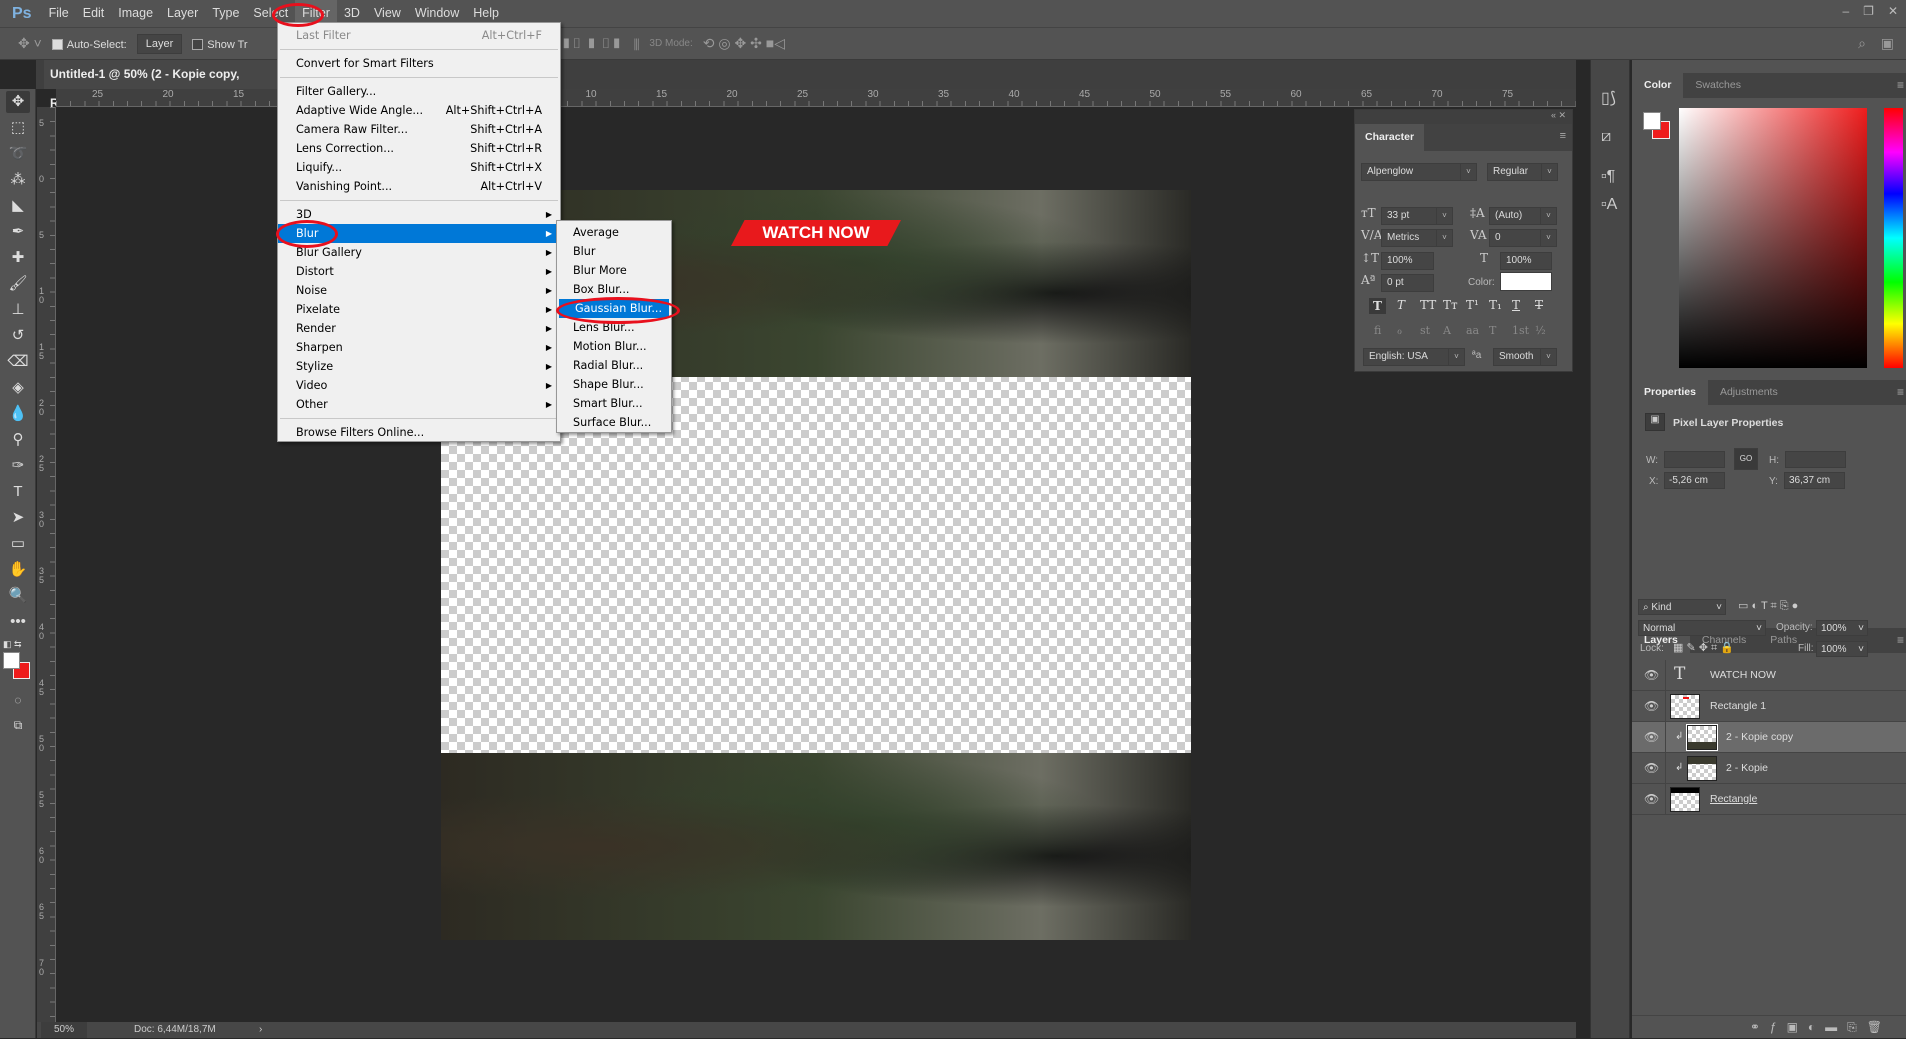  What do you see at coordinates (614, 251) in the screenshot?
I see `menu-item-blur: Blur` at bounding box center [614, 251].